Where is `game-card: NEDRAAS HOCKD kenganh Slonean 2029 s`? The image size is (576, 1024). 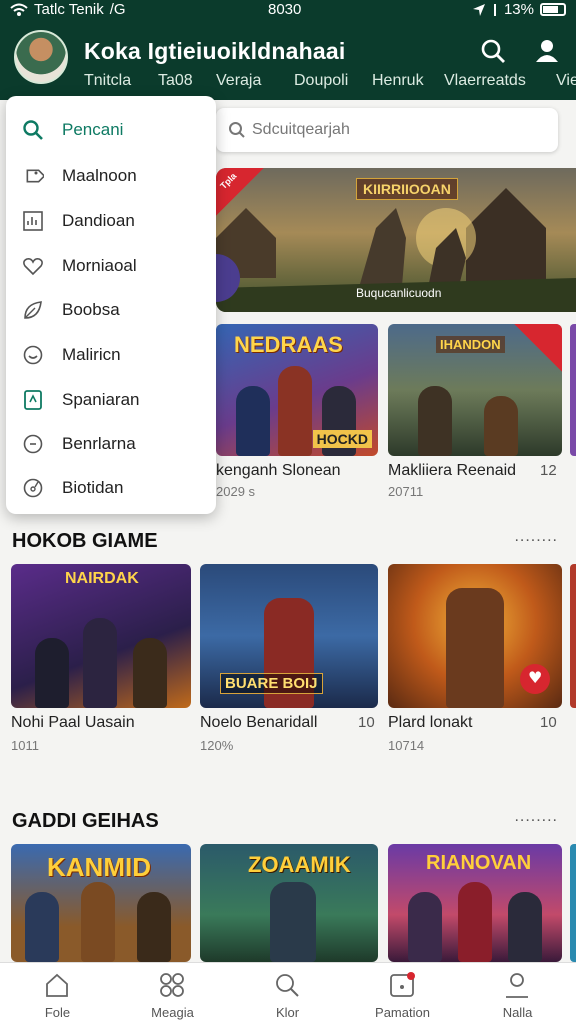
game-card: NEDRAAS HOCKD kenganh Slonean 2029 s is located at coordinates (297, 412).